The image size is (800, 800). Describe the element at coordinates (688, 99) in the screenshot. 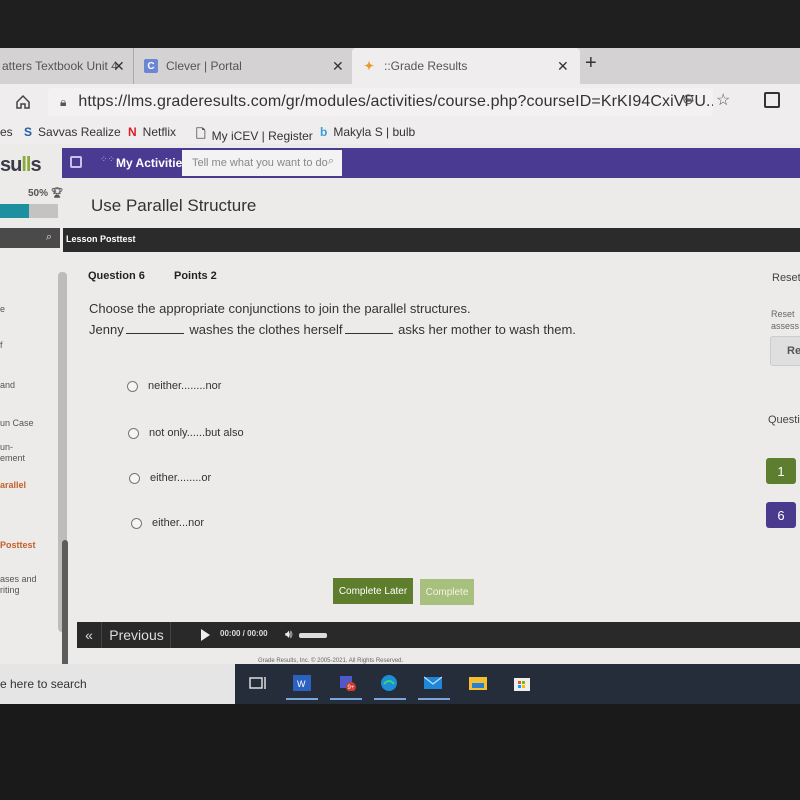

I see `zoom-out-icon: ⊖` at that location.